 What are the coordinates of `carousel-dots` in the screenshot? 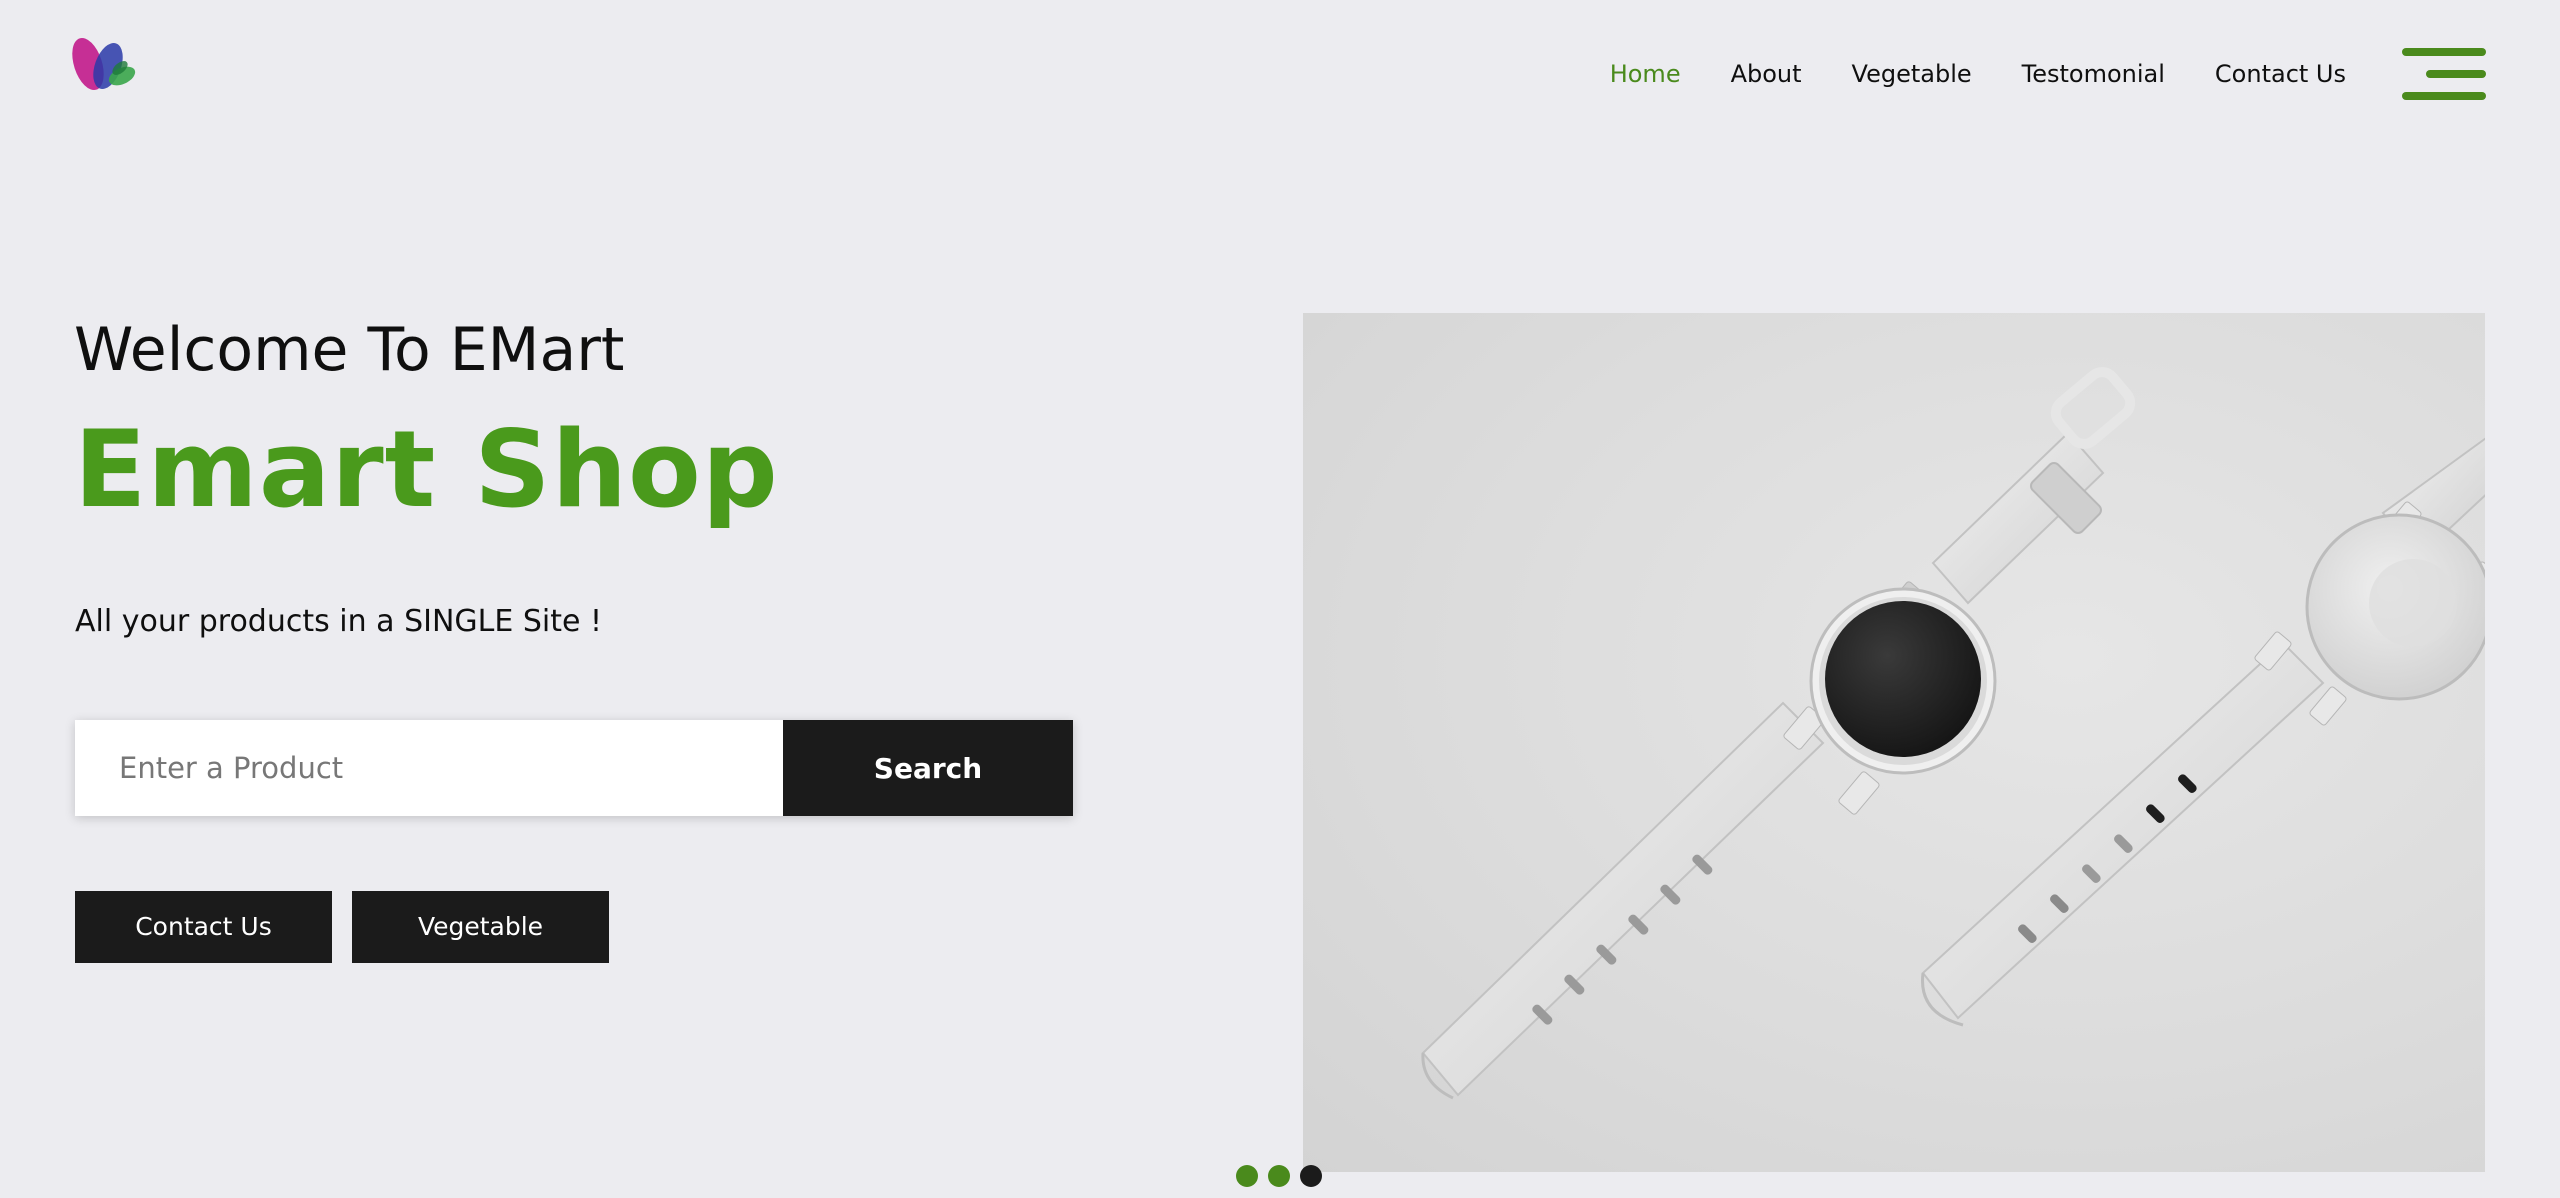 It's located at (1279, 1176).